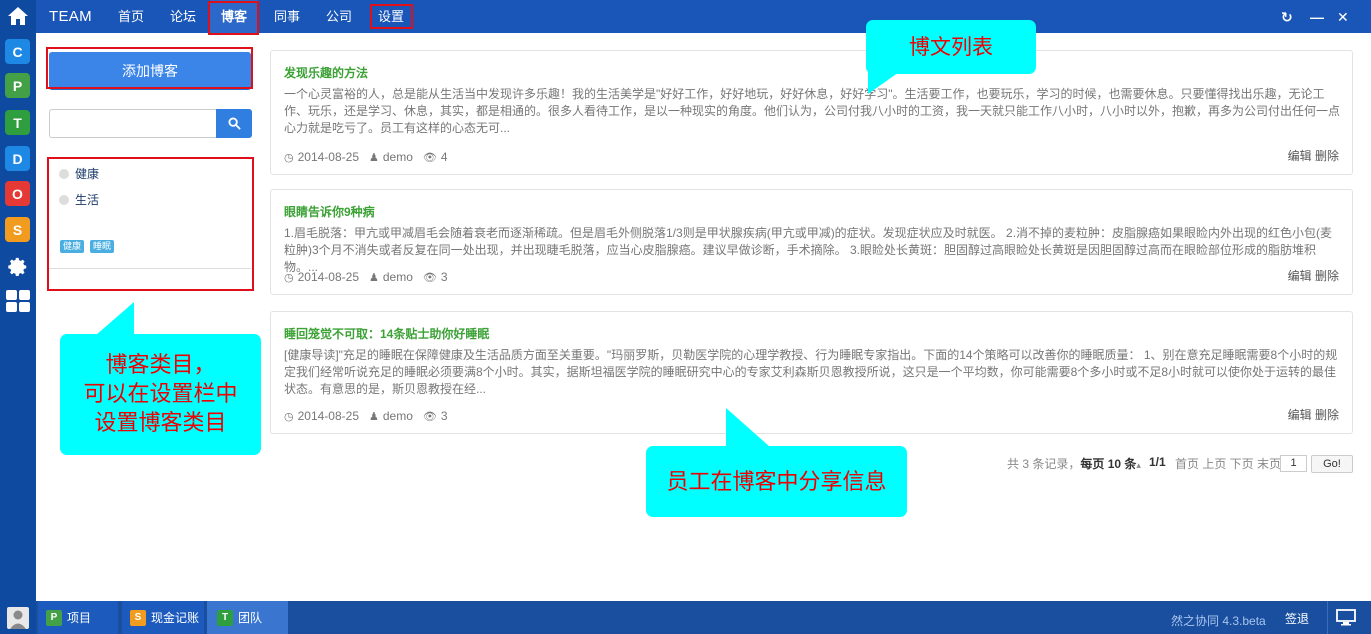 This screenshot has width=1371, height=634. What do you see at coordinates (160, 364) in the screenshot?
I see `callout-text: 博客类目，` at bounding box center [160, 364].